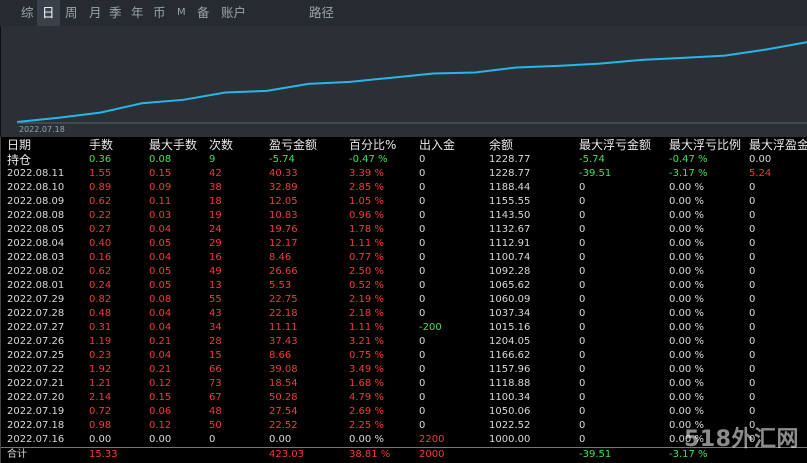 Image resolution: width=807 pixels, height=463 pixels. What do you see at coordinates (36, 411) in the screenshot?
I see `cell-date: 2022.07.19` at bounding box center [36, 411].